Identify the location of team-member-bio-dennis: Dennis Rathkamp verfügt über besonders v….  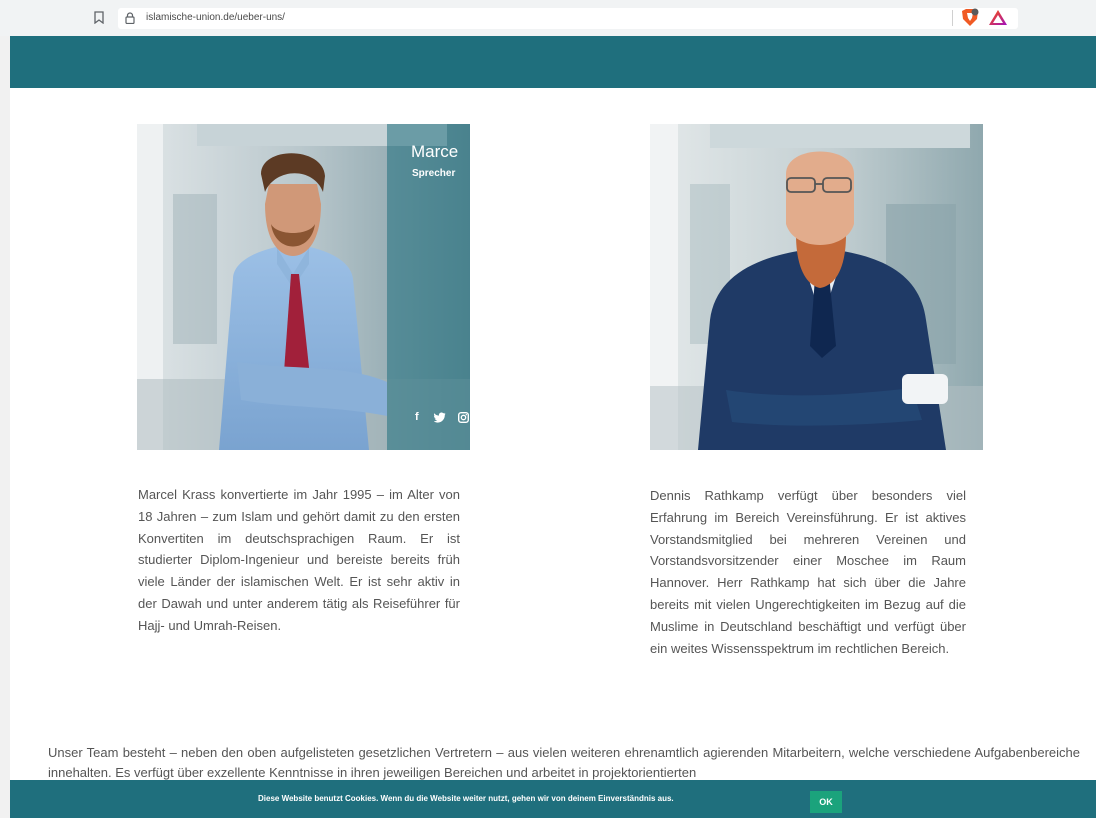
(808, 572).